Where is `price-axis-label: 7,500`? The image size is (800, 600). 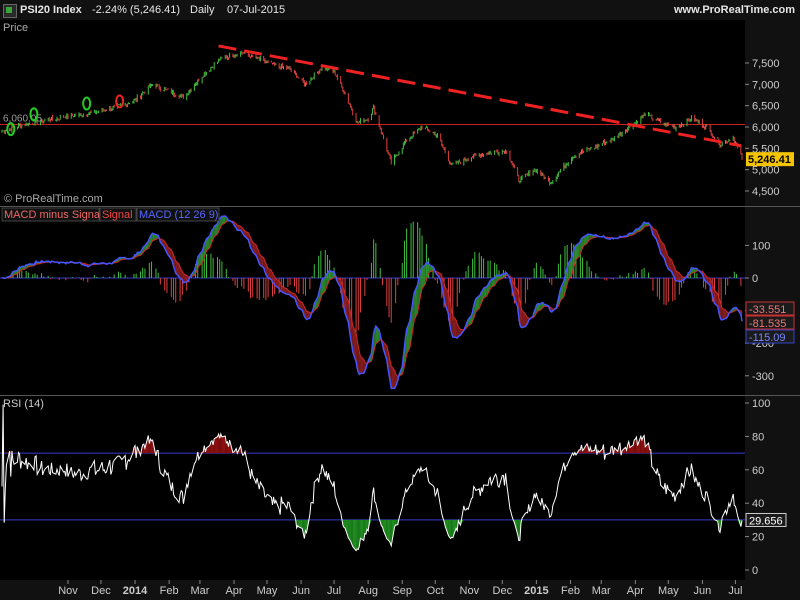 price-axis-label: 7,500 is located at coordinates (766, 64).